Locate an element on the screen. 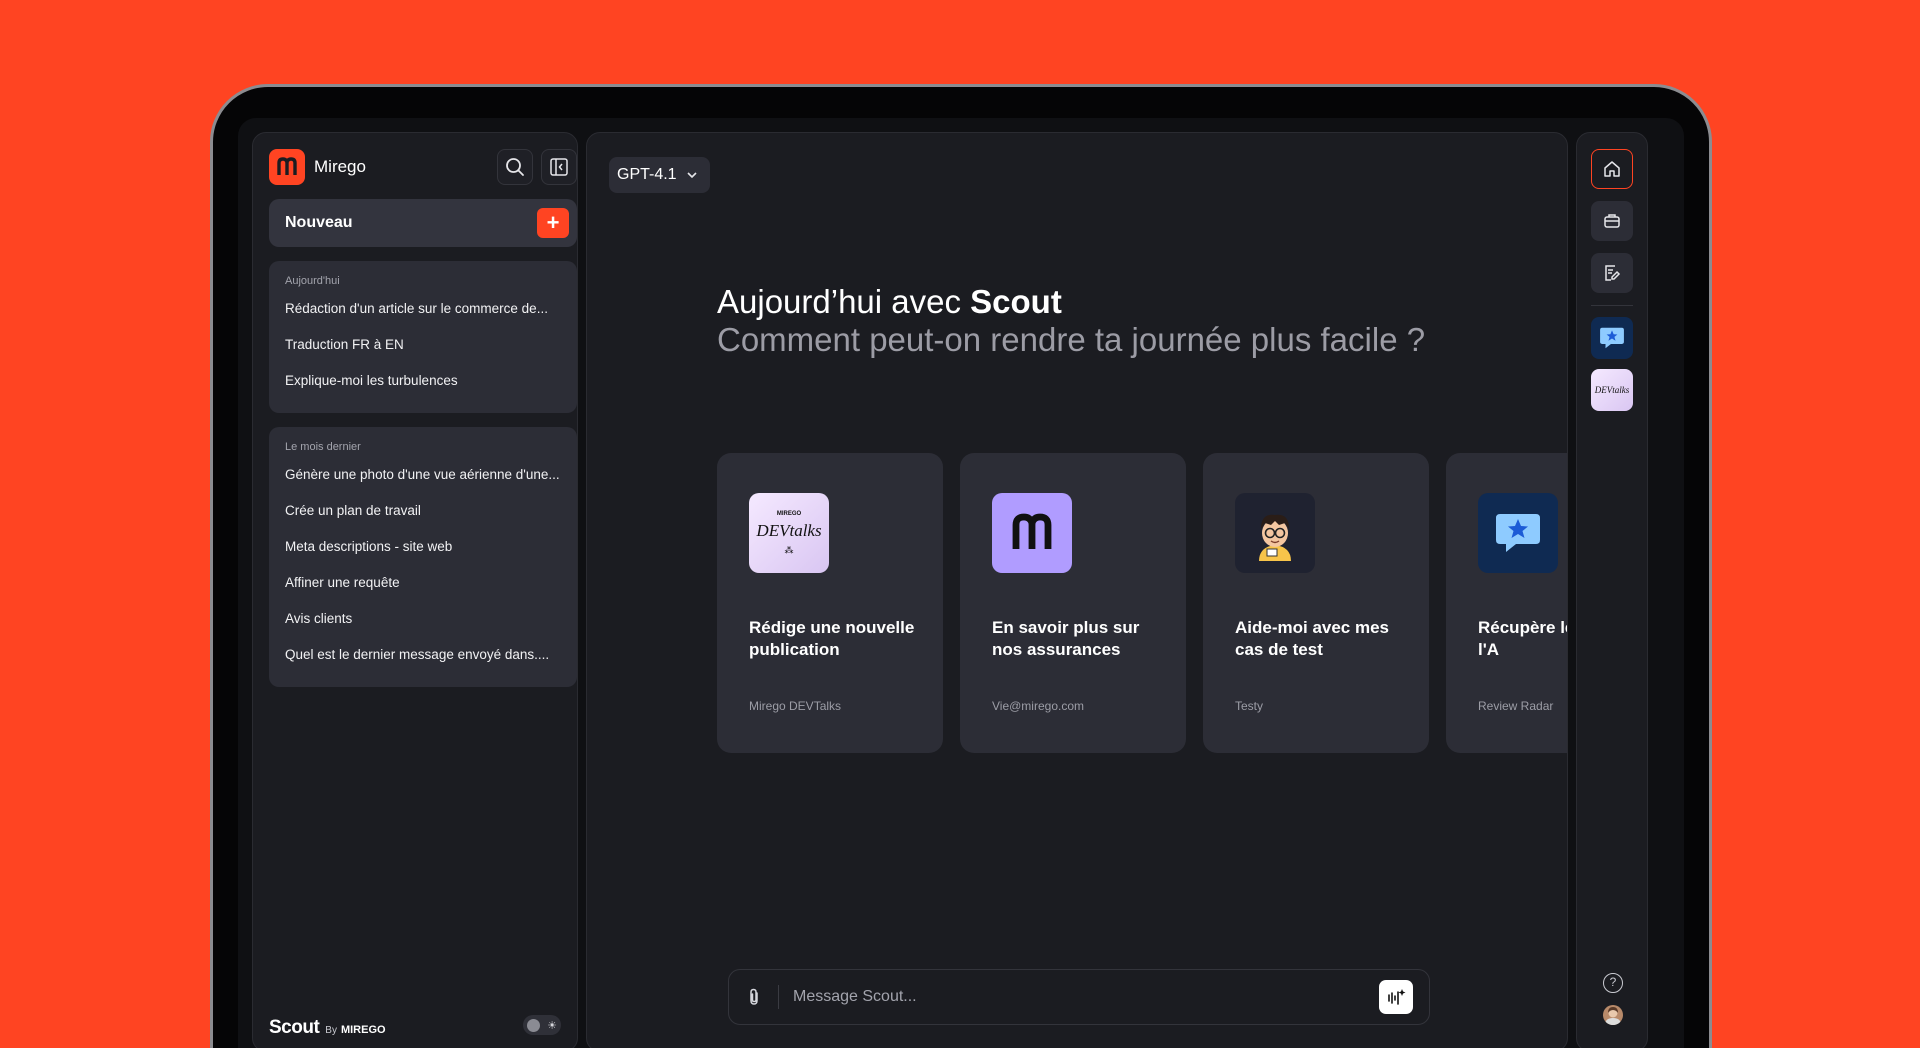 This screenshot has width=1920, height=1048. history-item: Crée un plan de travail is located at coordinates (423, 521).